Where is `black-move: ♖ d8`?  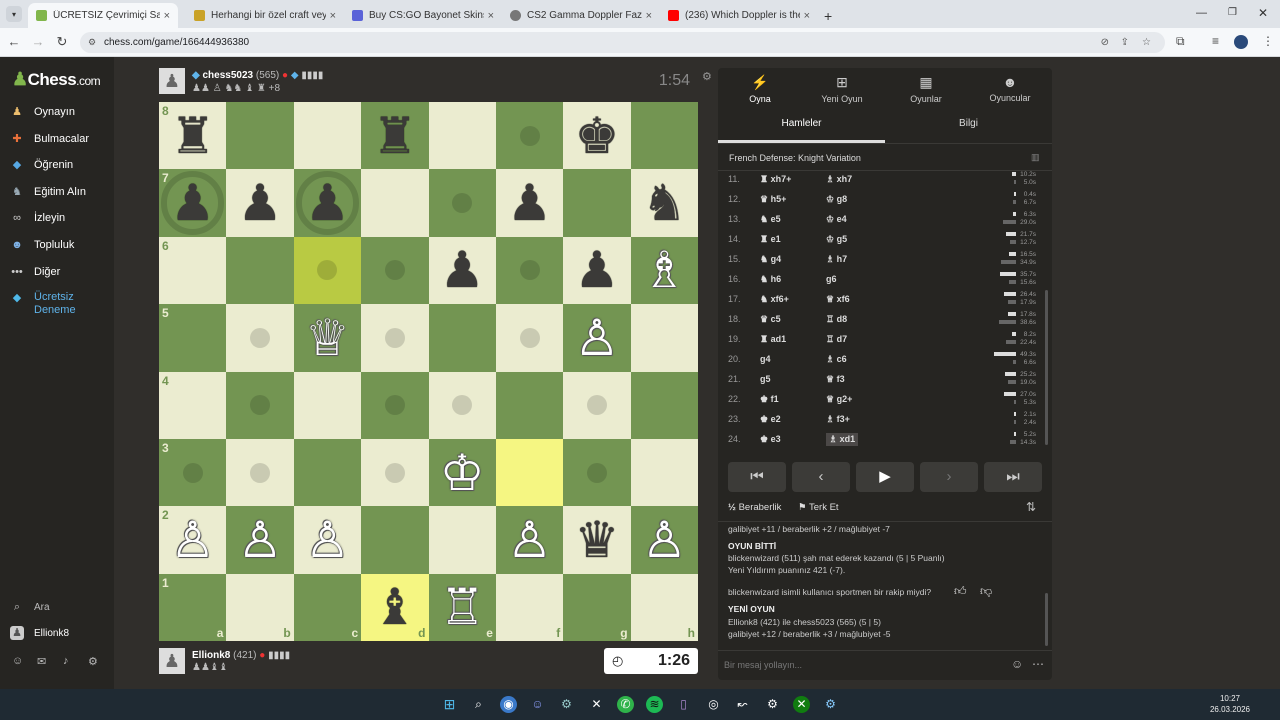
black-move: ♖ d8 is located at coordinates (836, 319).